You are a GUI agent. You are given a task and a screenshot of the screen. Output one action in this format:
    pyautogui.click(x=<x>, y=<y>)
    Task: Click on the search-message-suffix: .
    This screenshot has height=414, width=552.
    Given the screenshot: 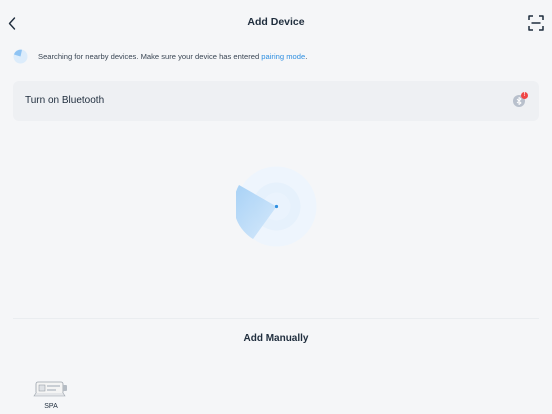 What is the action you would take?
    pyautogui.click(x=306, y=56)
    